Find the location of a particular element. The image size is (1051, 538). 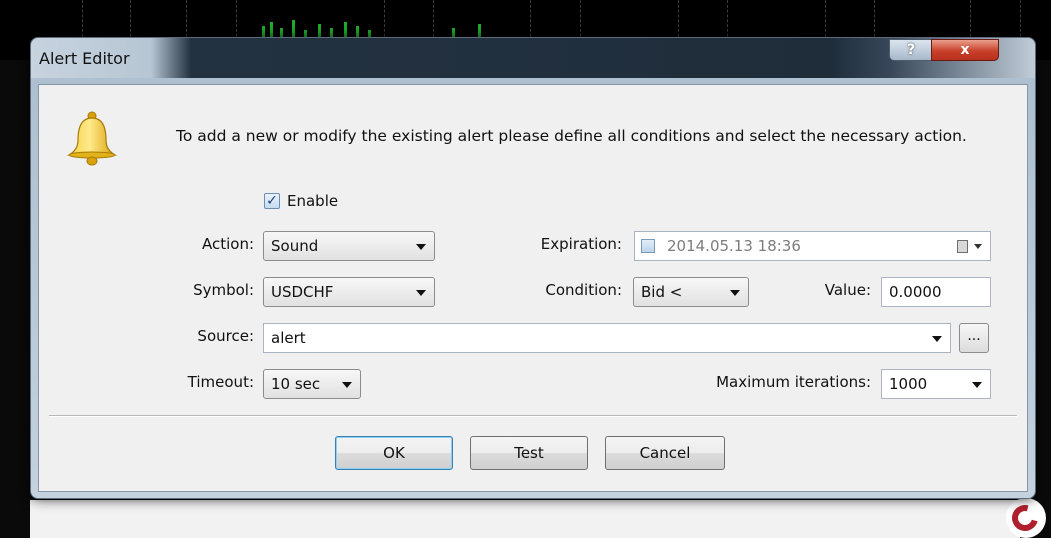

symbol-label: Symbol: is located at coordinates (223, 290).